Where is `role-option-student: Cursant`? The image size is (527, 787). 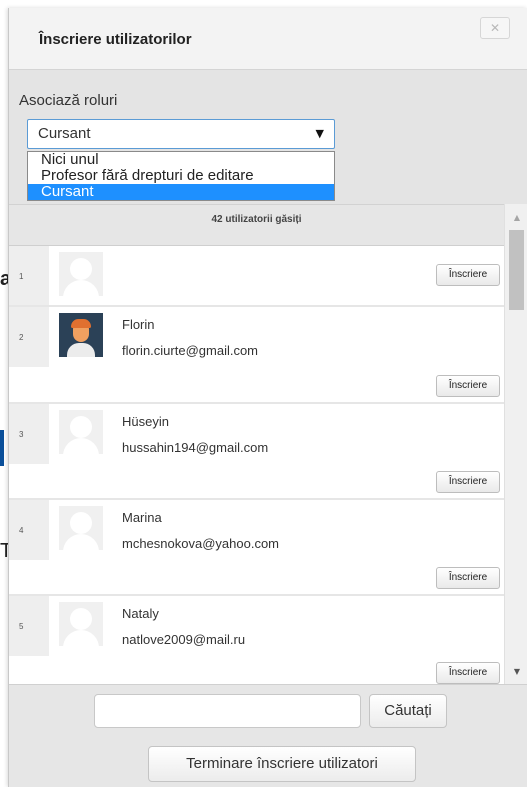 role-option-student: Cursant is located at coordinates (181, 192).